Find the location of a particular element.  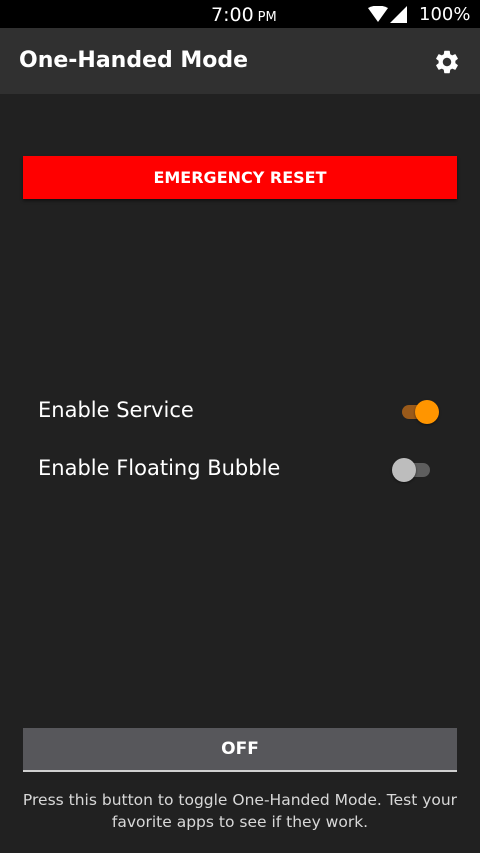

setting-label-enable-service: Enable Service is located at coordinates (116, 410).